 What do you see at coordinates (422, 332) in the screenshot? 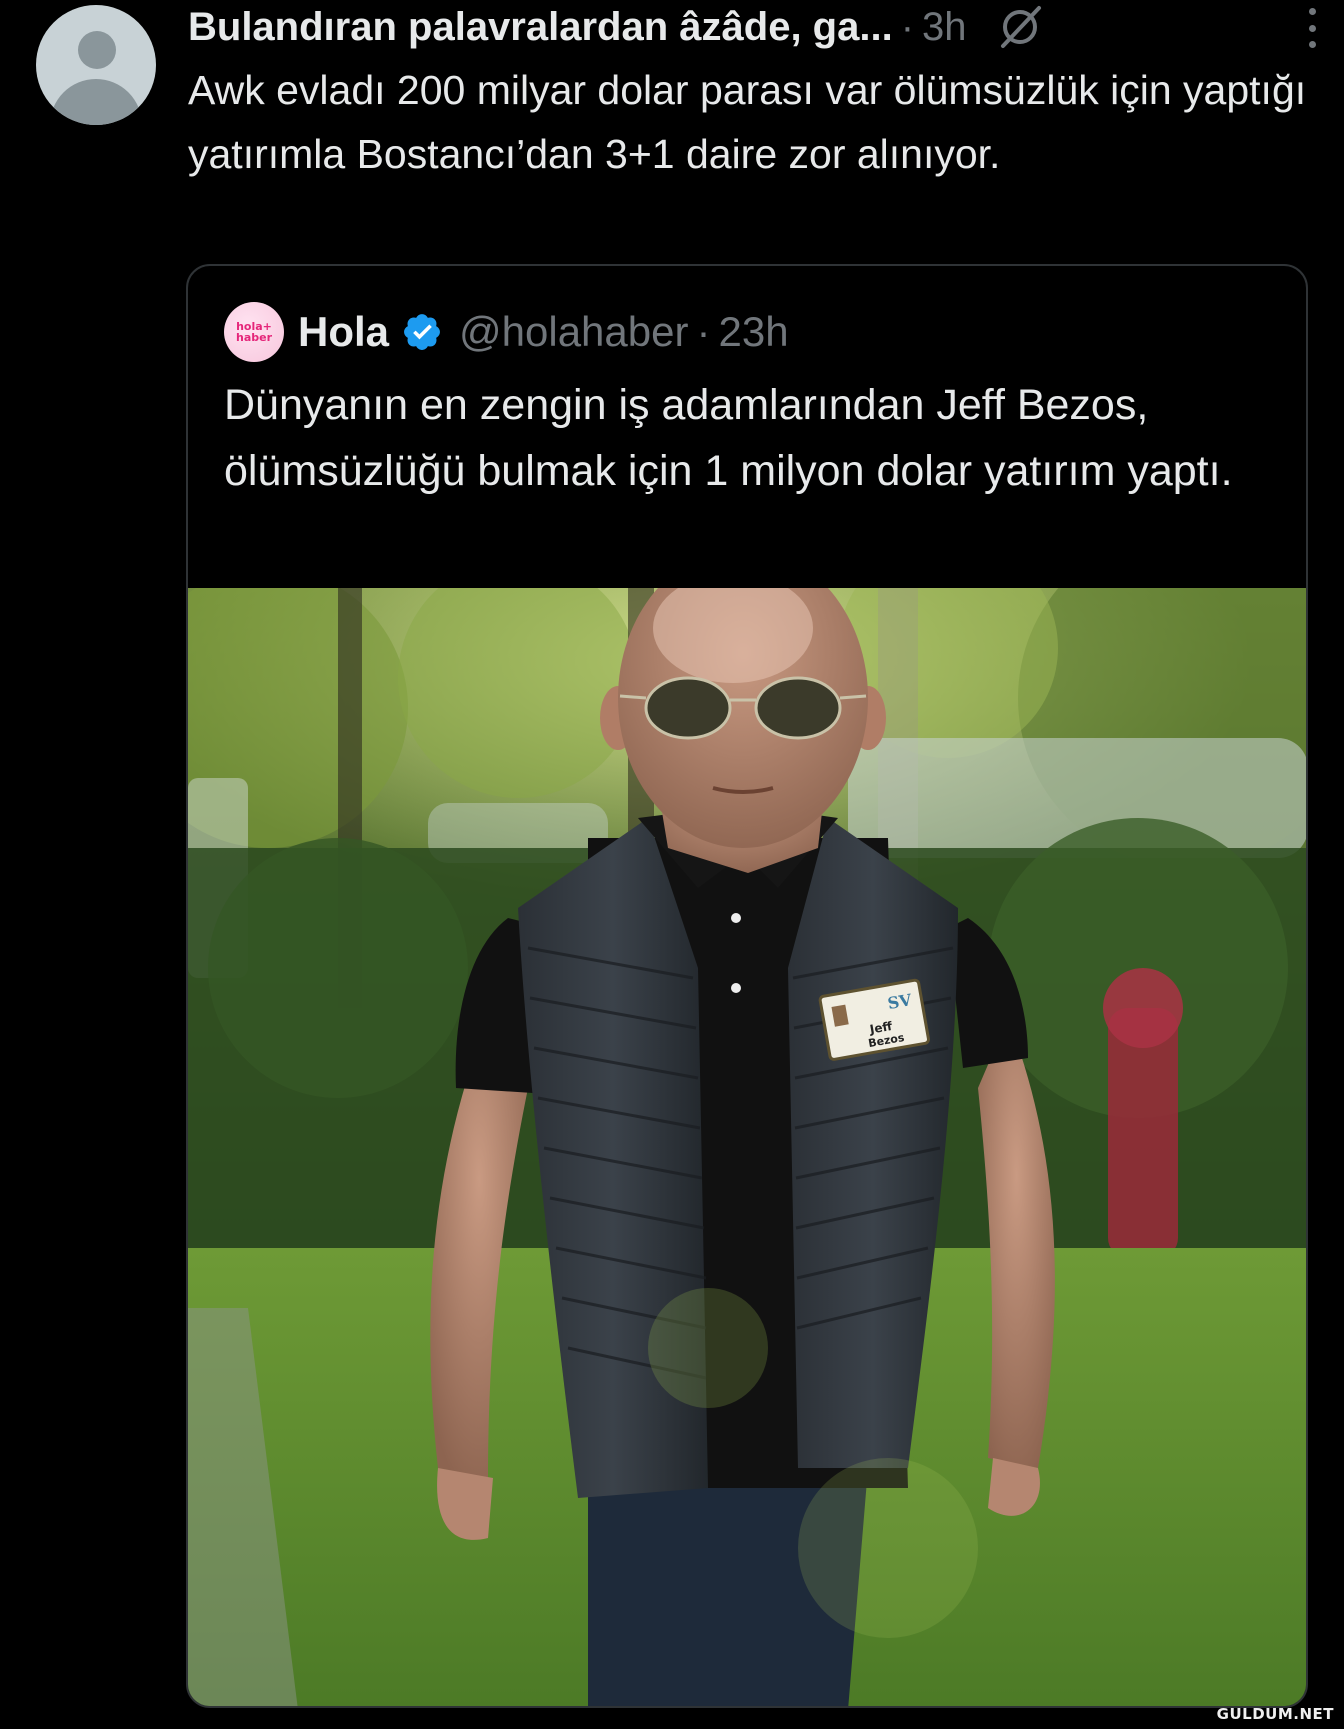
I see `verified-badge-icon` at bounding box center [422, 332].